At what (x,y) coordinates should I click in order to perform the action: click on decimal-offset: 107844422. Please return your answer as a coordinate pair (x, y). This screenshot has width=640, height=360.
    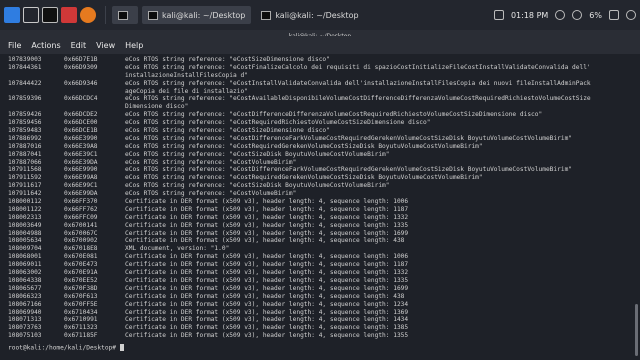
    Looking at the image, I should click on (25, 83).